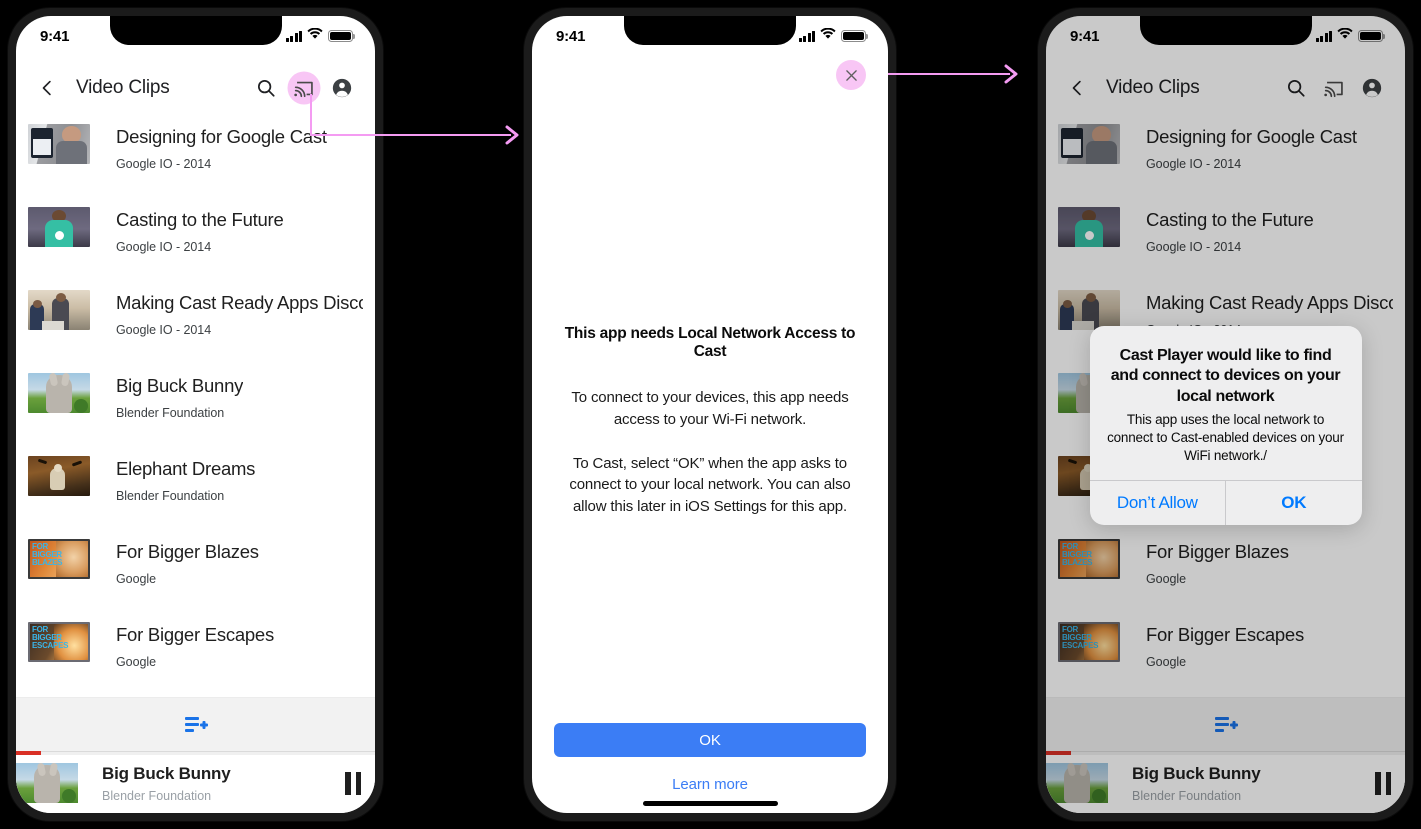 The width and height of the screenshot is (1421, 829). Describe the element at coordinates (157, 795) in the screenshot. I see `mini-player-subtitle: Blender Foundation` at that location.